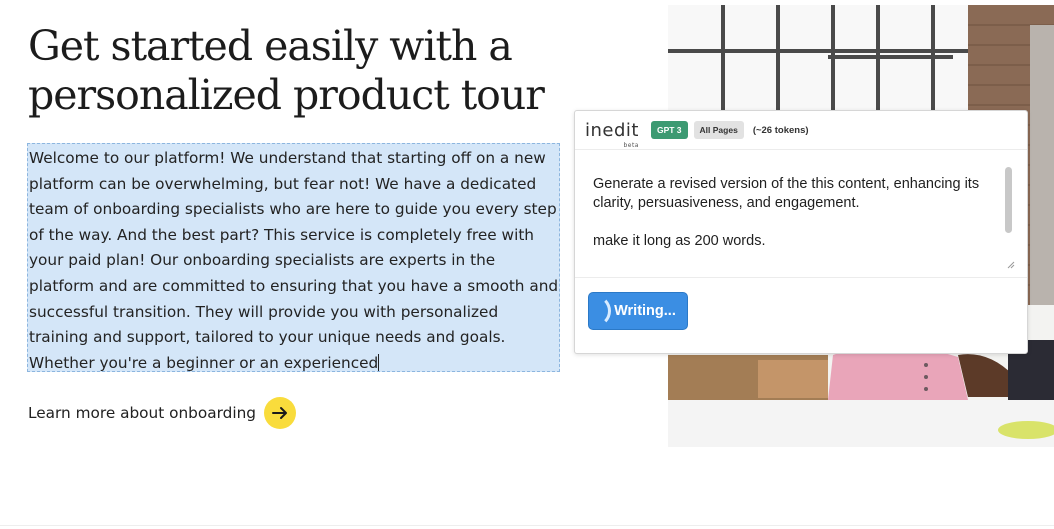 The image size is (1054, 529). I want to click on popup-header: inedit beta GPT 3 All Pages (~26 tokens), so click(801, 130).